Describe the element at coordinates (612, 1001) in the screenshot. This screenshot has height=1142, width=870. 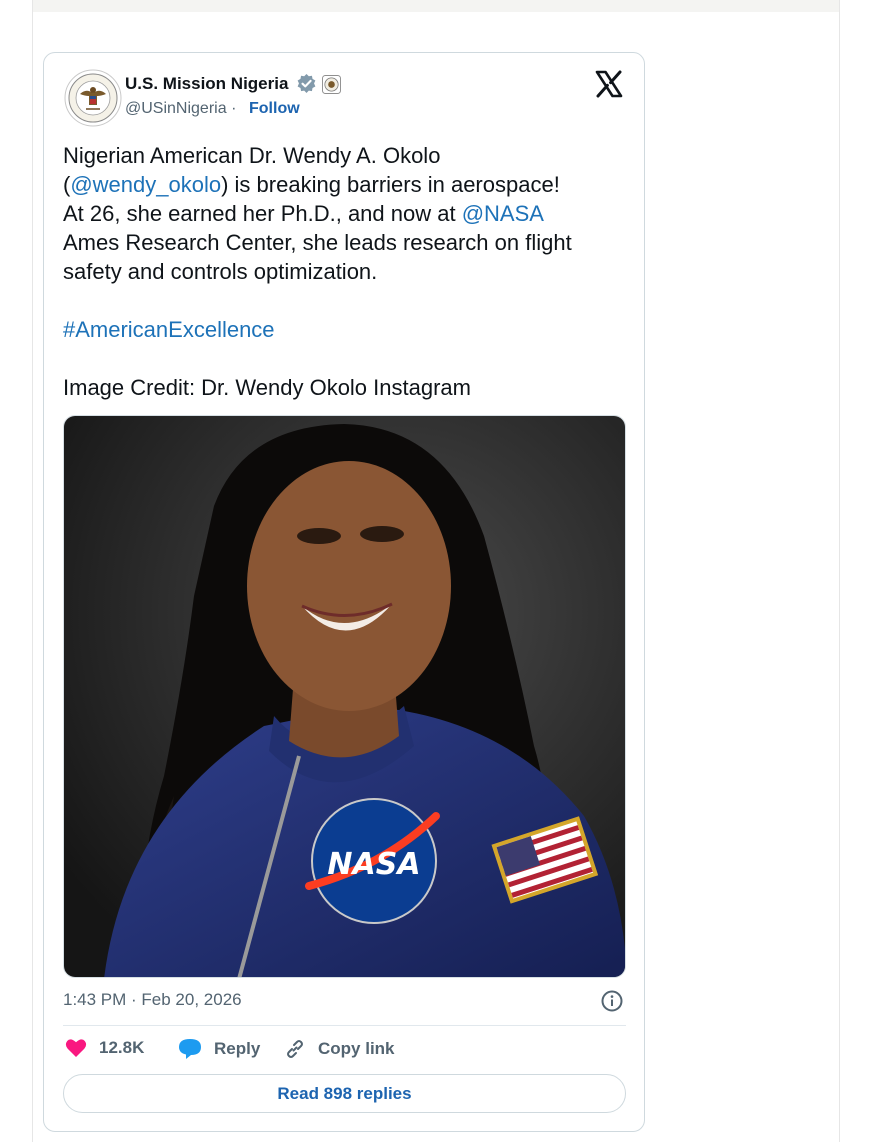
I see `info-icon` at that location.